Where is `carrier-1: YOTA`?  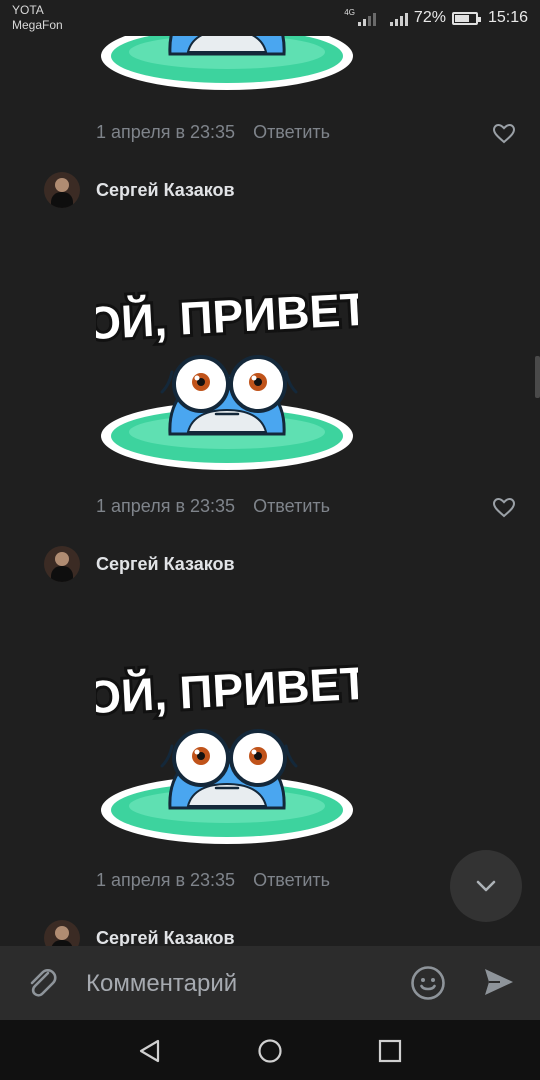
carrier-1: YOTA is located at coordinates (28, 10).